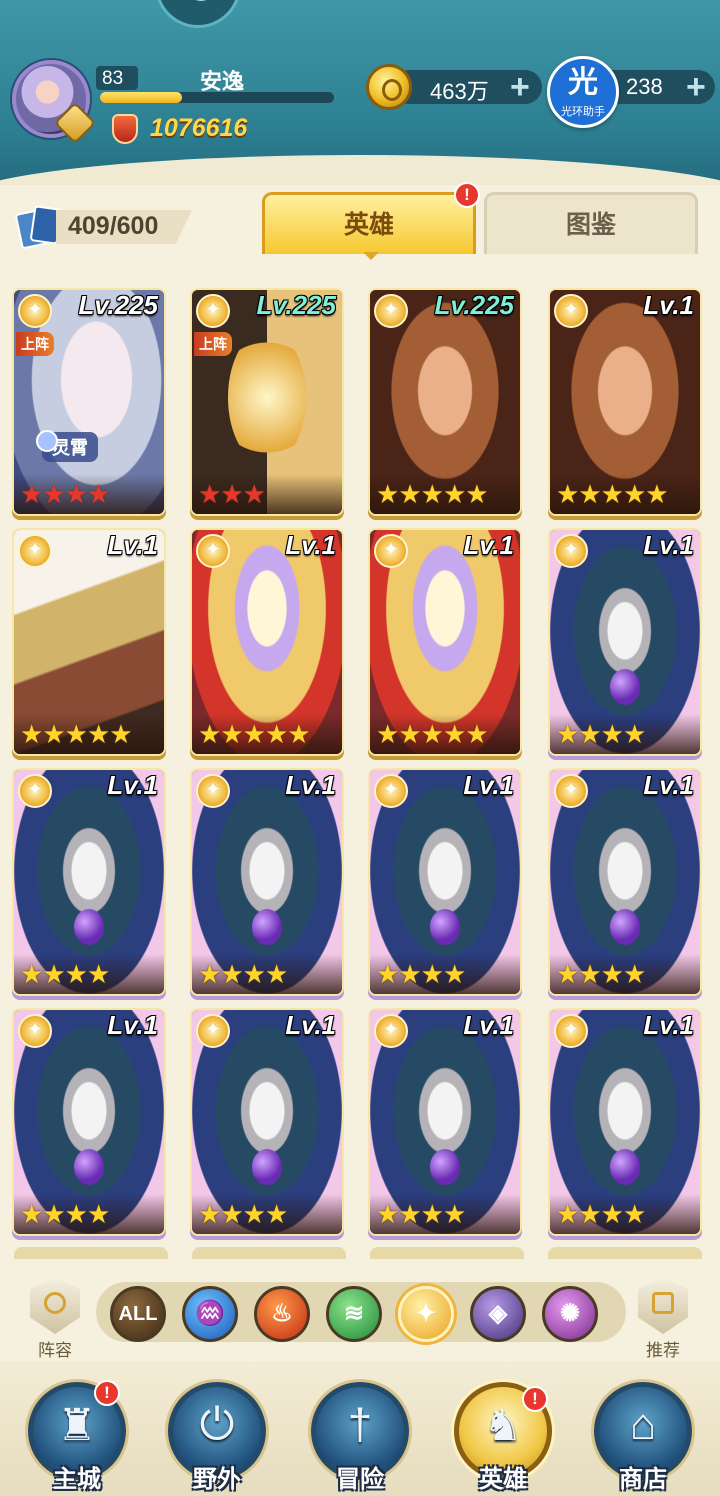  What do you see at coordinates (360, 1437) in the screenshot?
I see `nav-adventure: † 冒险` at bounding box center [360, 1437].